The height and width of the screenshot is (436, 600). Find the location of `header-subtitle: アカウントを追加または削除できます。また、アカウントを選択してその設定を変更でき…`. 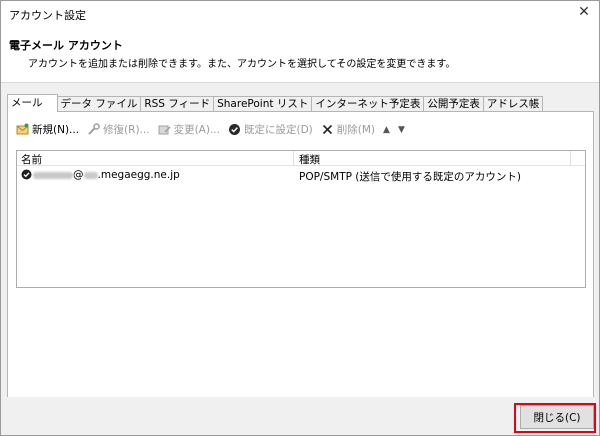

header-subtitle: アカウントを追加または削除できます。また、アカウントを選択してその設定を変更でき… is located at coordinates (242, 64).